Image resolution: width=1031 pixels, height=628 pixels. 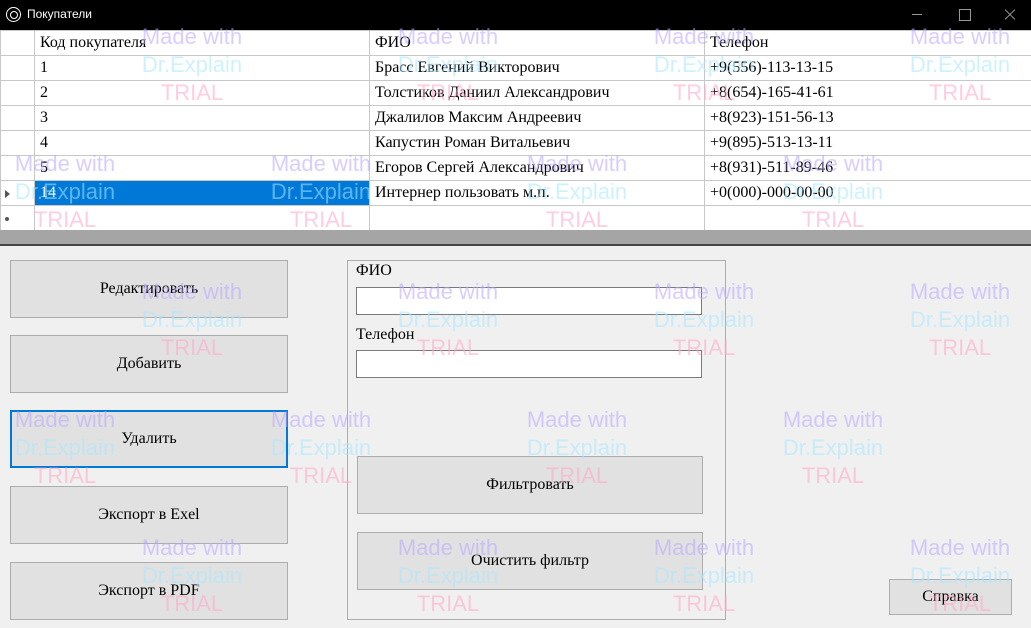 What do you see at coordinates (202, 218) in the screenshot?
I see `cell-code` at bounding box center [202, 218].